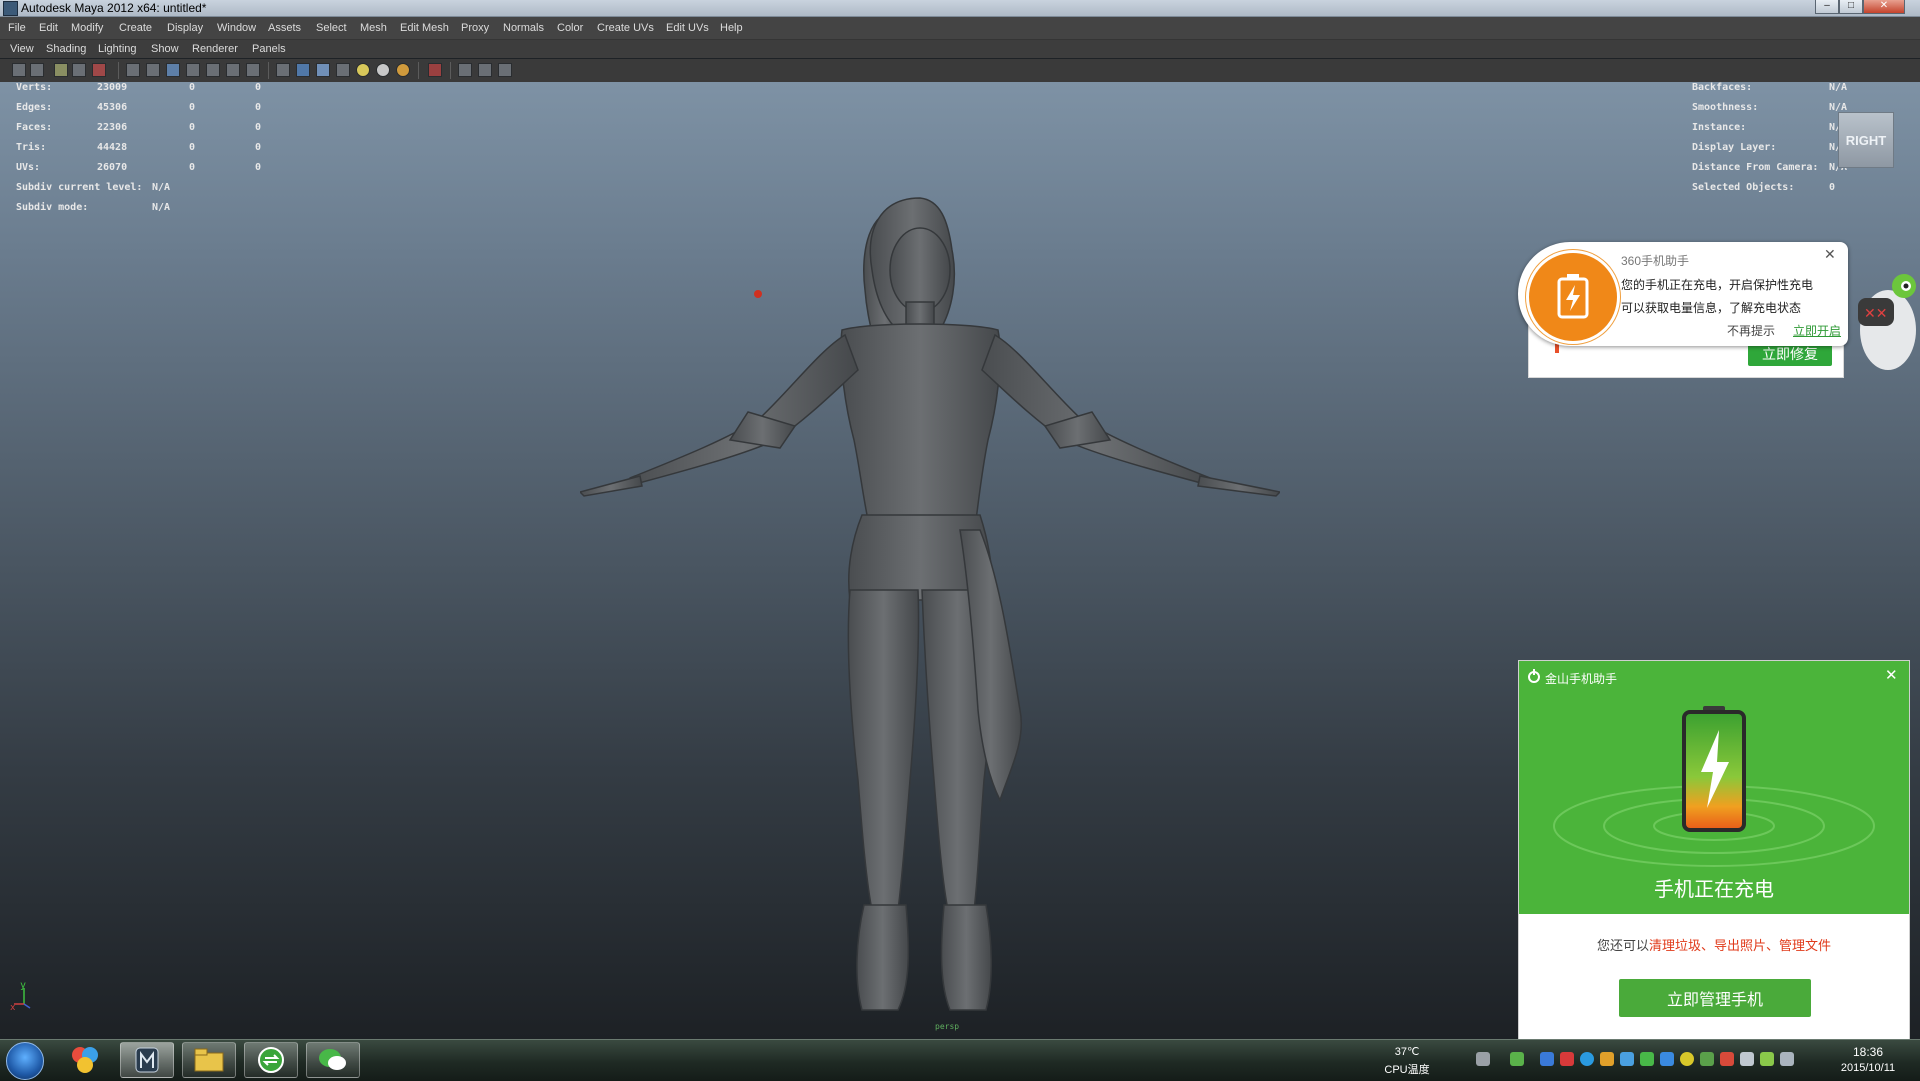  What do you see at coordinates (85, 1060) in the screenshot?
I see `media-center-icon` at bounding box center [85, 1060].